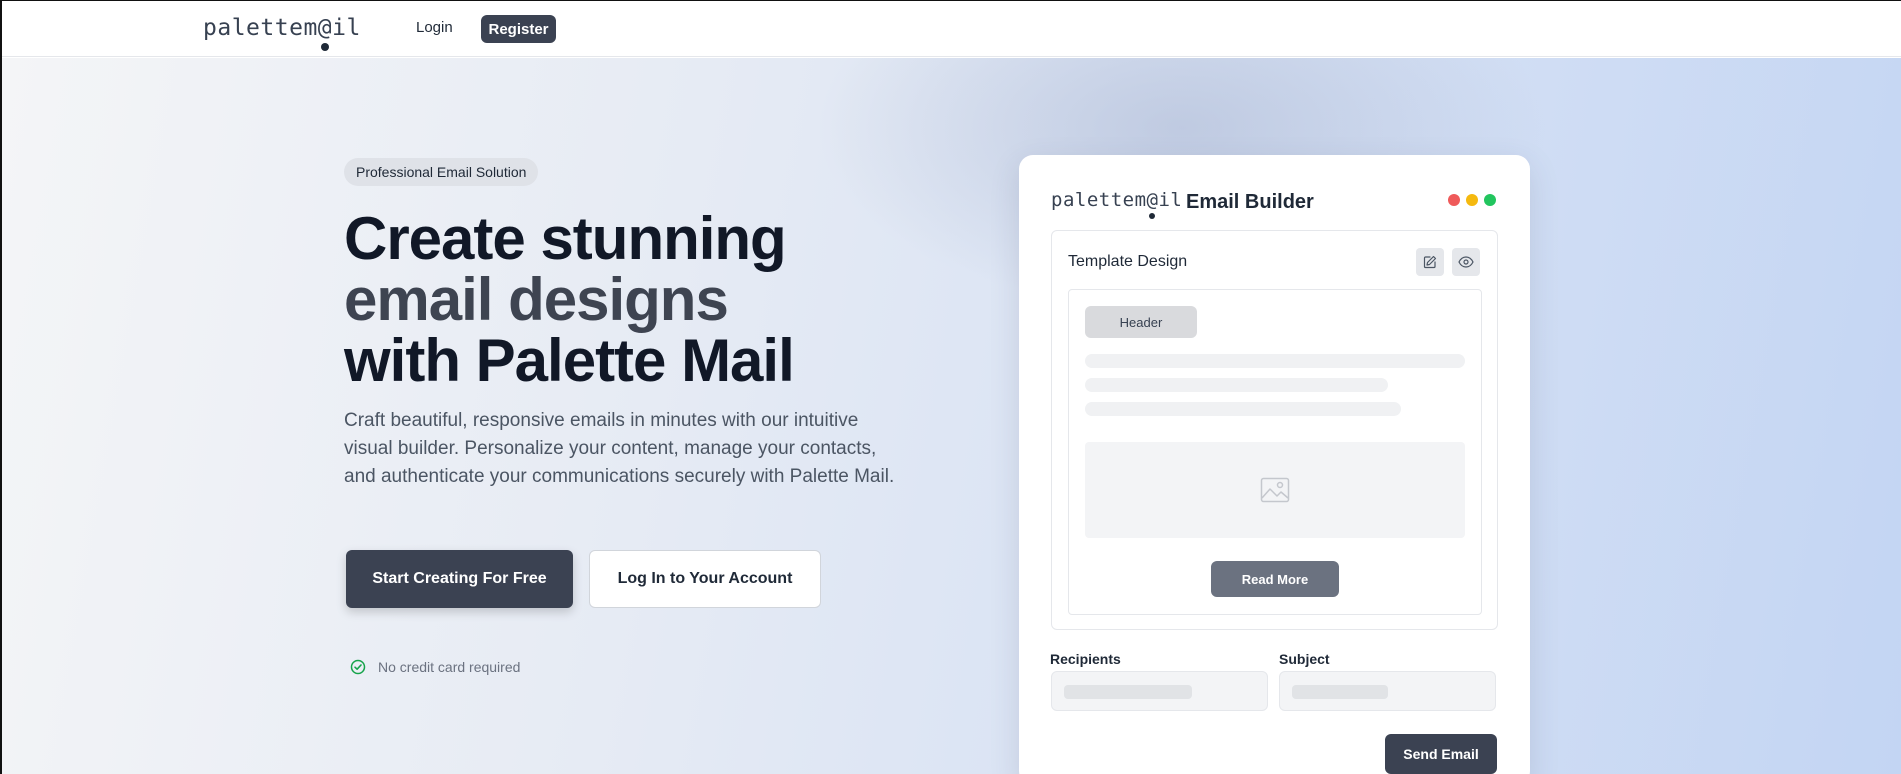 This screenshot has width=1901, height=774. I want to click on preview-template-button, so click(1466, 262).